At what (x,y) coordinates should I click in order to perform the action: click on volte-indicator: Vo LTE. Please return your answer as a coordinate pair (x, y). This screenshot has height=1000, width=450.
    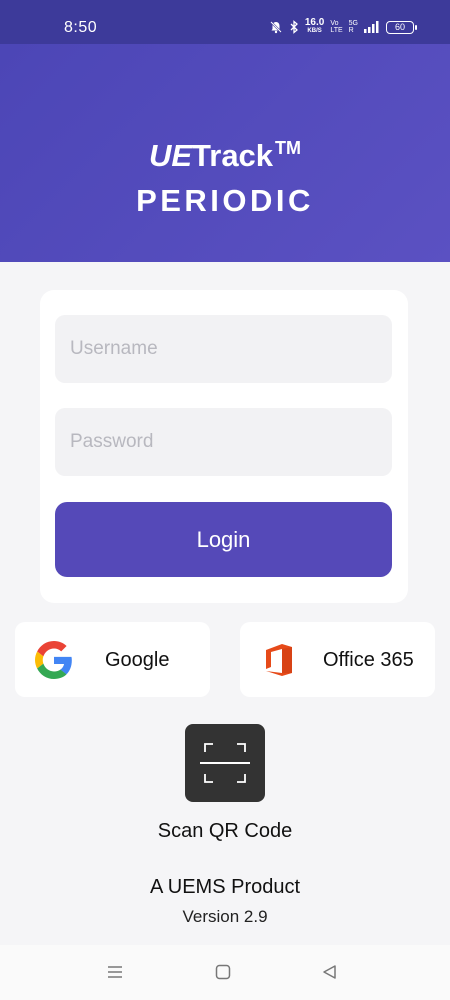
    Looking at the image, I should click on (336, 27).